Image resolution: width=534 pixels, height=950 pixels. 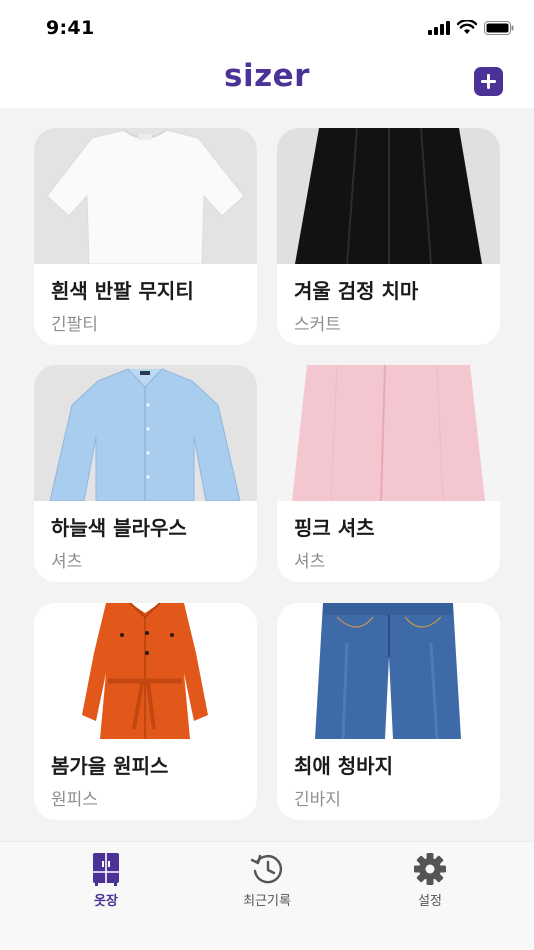 I want to click on item-name: 하늘색 블라우스, so click(x=119, y=528).